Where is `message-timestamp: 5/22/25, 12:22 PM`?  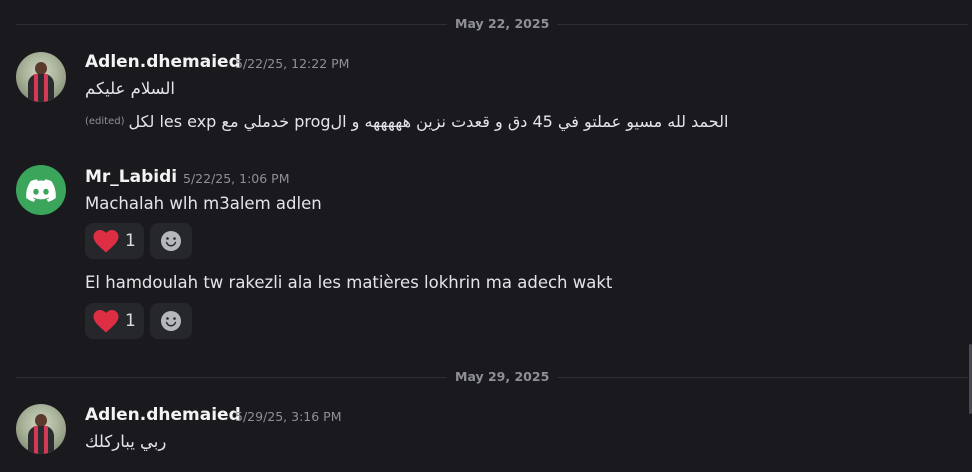 message-timestamp: 5/22/25, 12:22 PM is located at coordinates (292, 64).